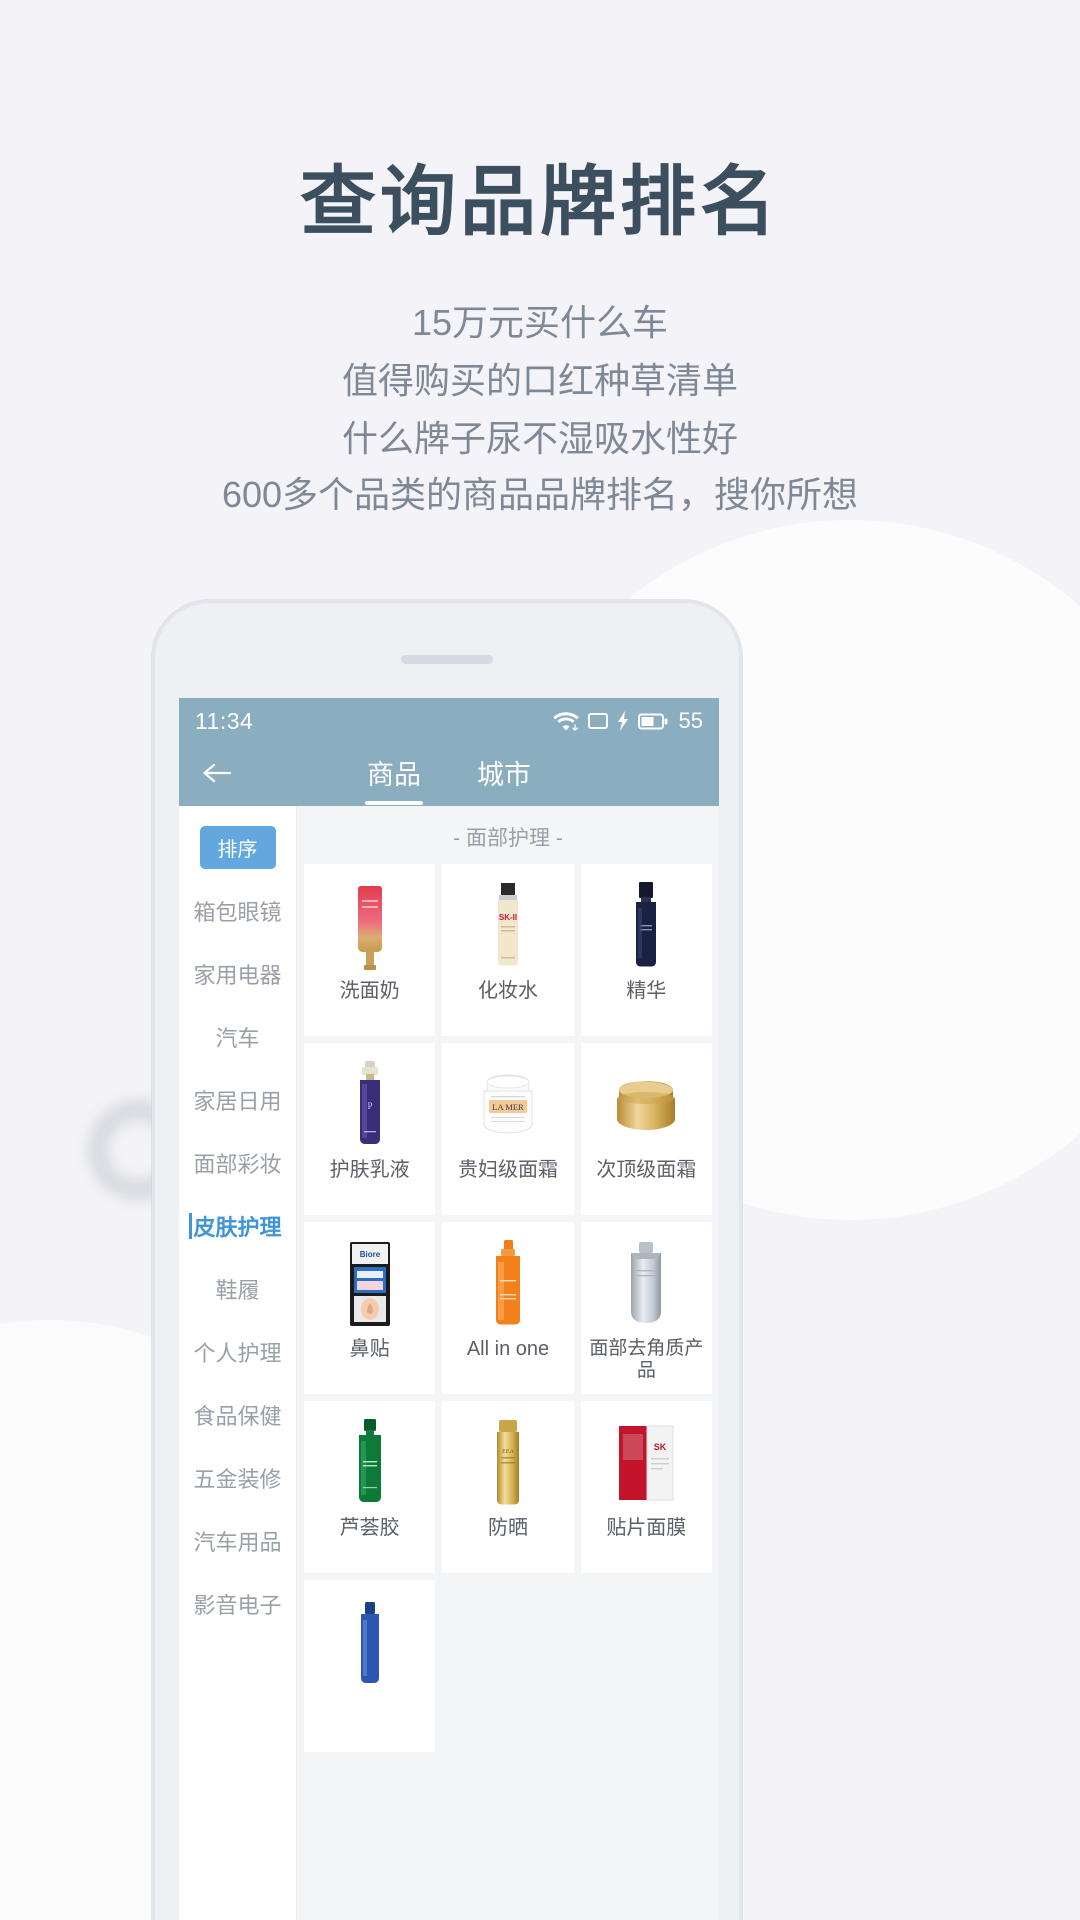  I want to click on sidebar-item-household: 家居日用, so click(237, 1099).